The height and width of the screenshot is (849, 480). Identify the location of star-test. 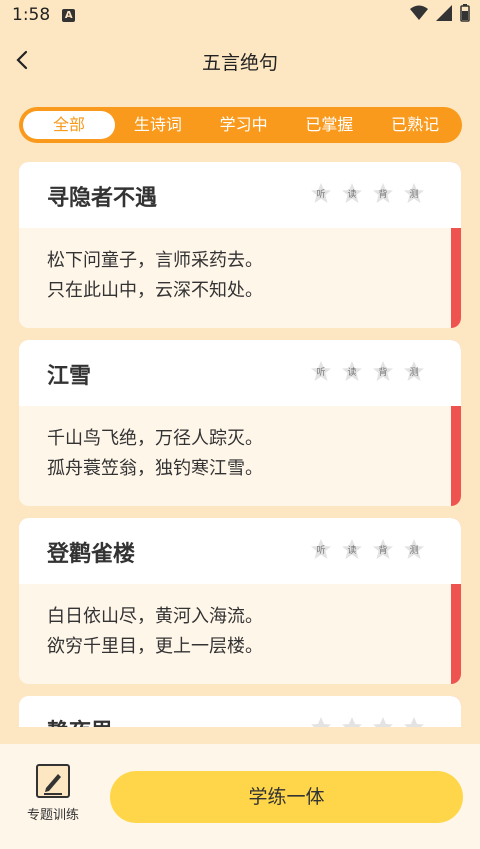
(414, 721).